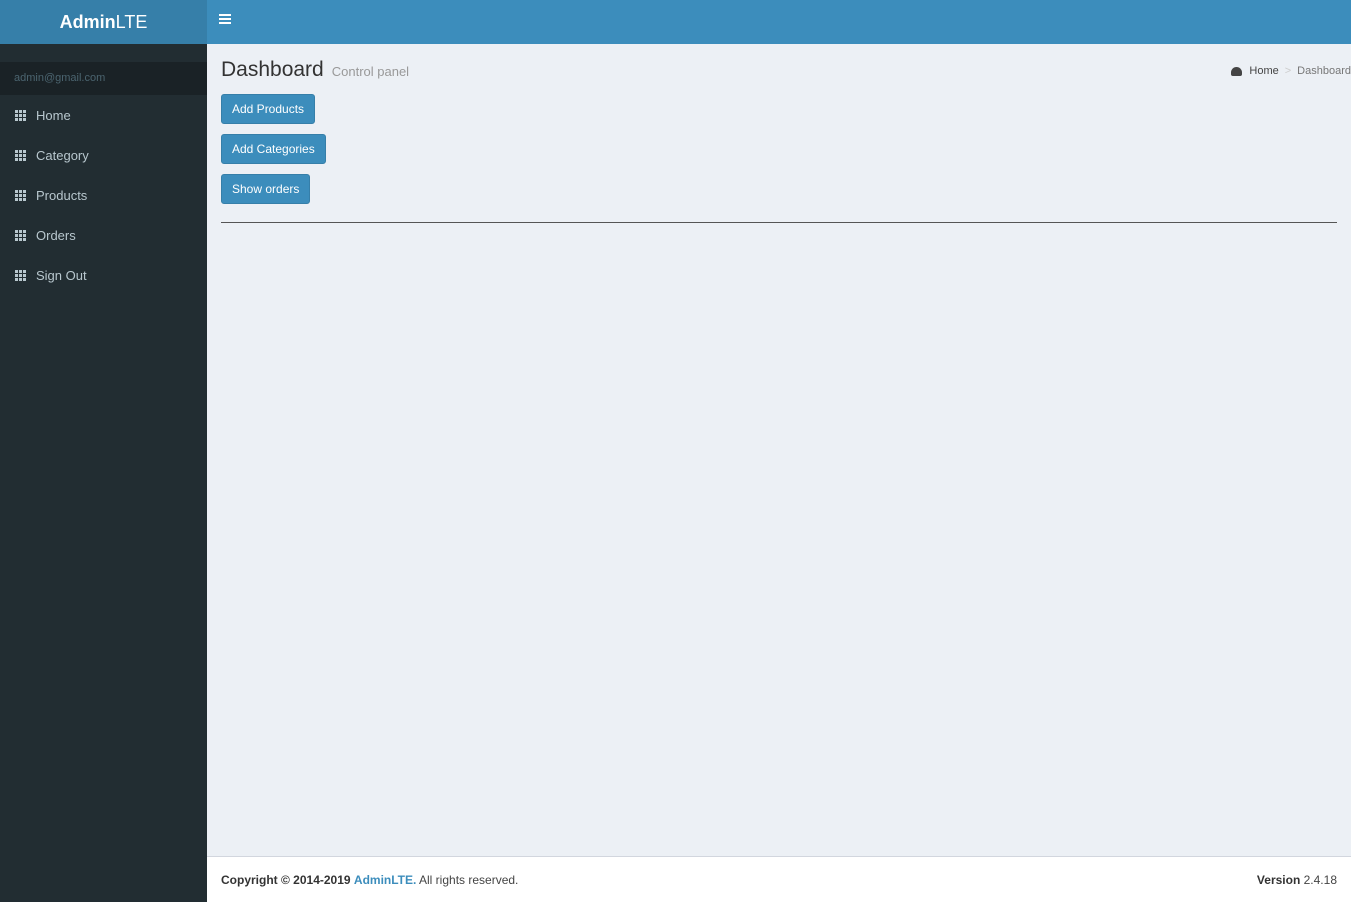 This screenshot has width=1351, height=902. What do you see at coordinates (87, 21) in the screenshot?
I see `logo-bold: Admin` at bounding box center [87, 21].